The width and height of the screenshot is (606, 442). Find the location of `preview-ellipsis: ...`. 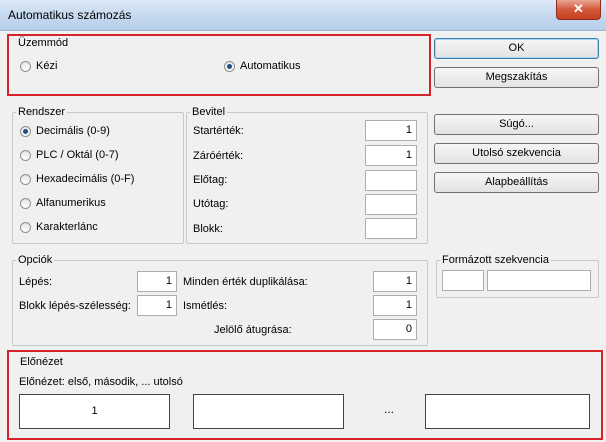

preview-ellipsis: ... is located at coordinates (389, 409).